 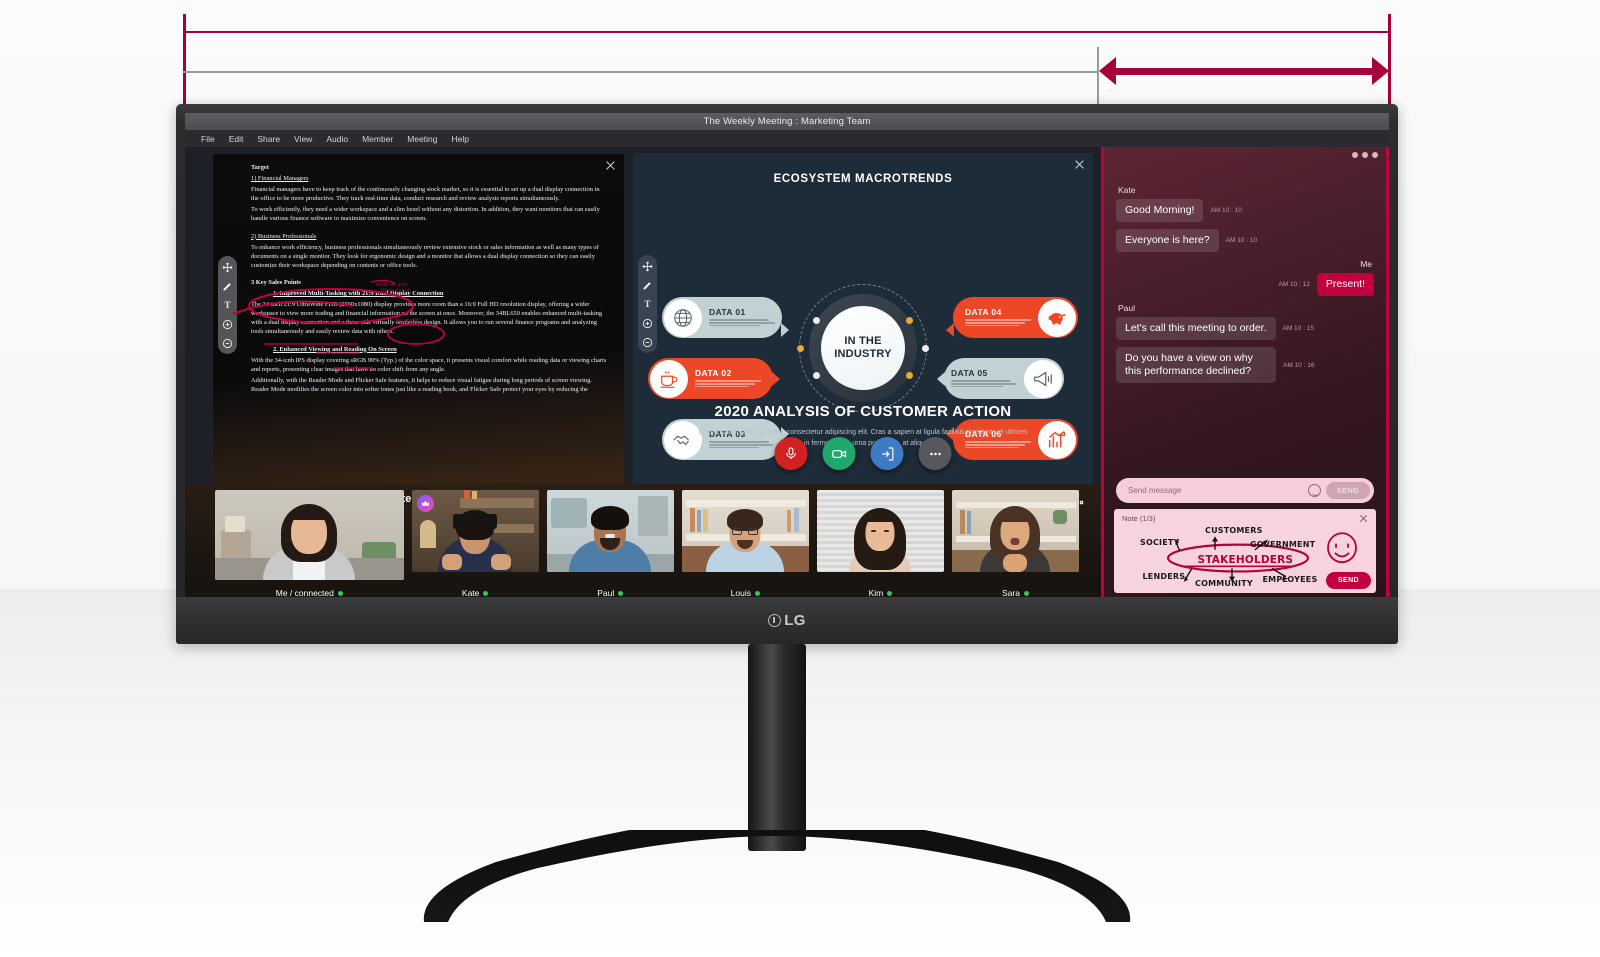 I want to click on chat-message: Good Morning! AM 10 : 10, so click(x=1245, y=210).